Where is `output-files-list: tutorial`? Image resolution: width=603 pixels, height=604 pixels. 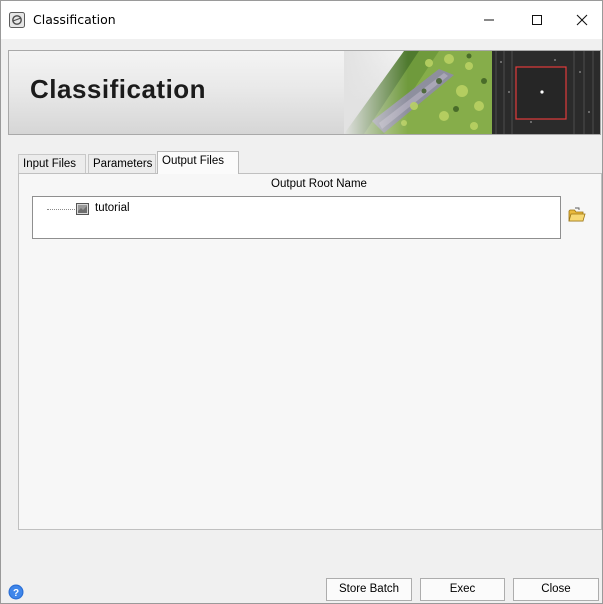
output-files-list: tutorial is located at coordinates (296, 217).